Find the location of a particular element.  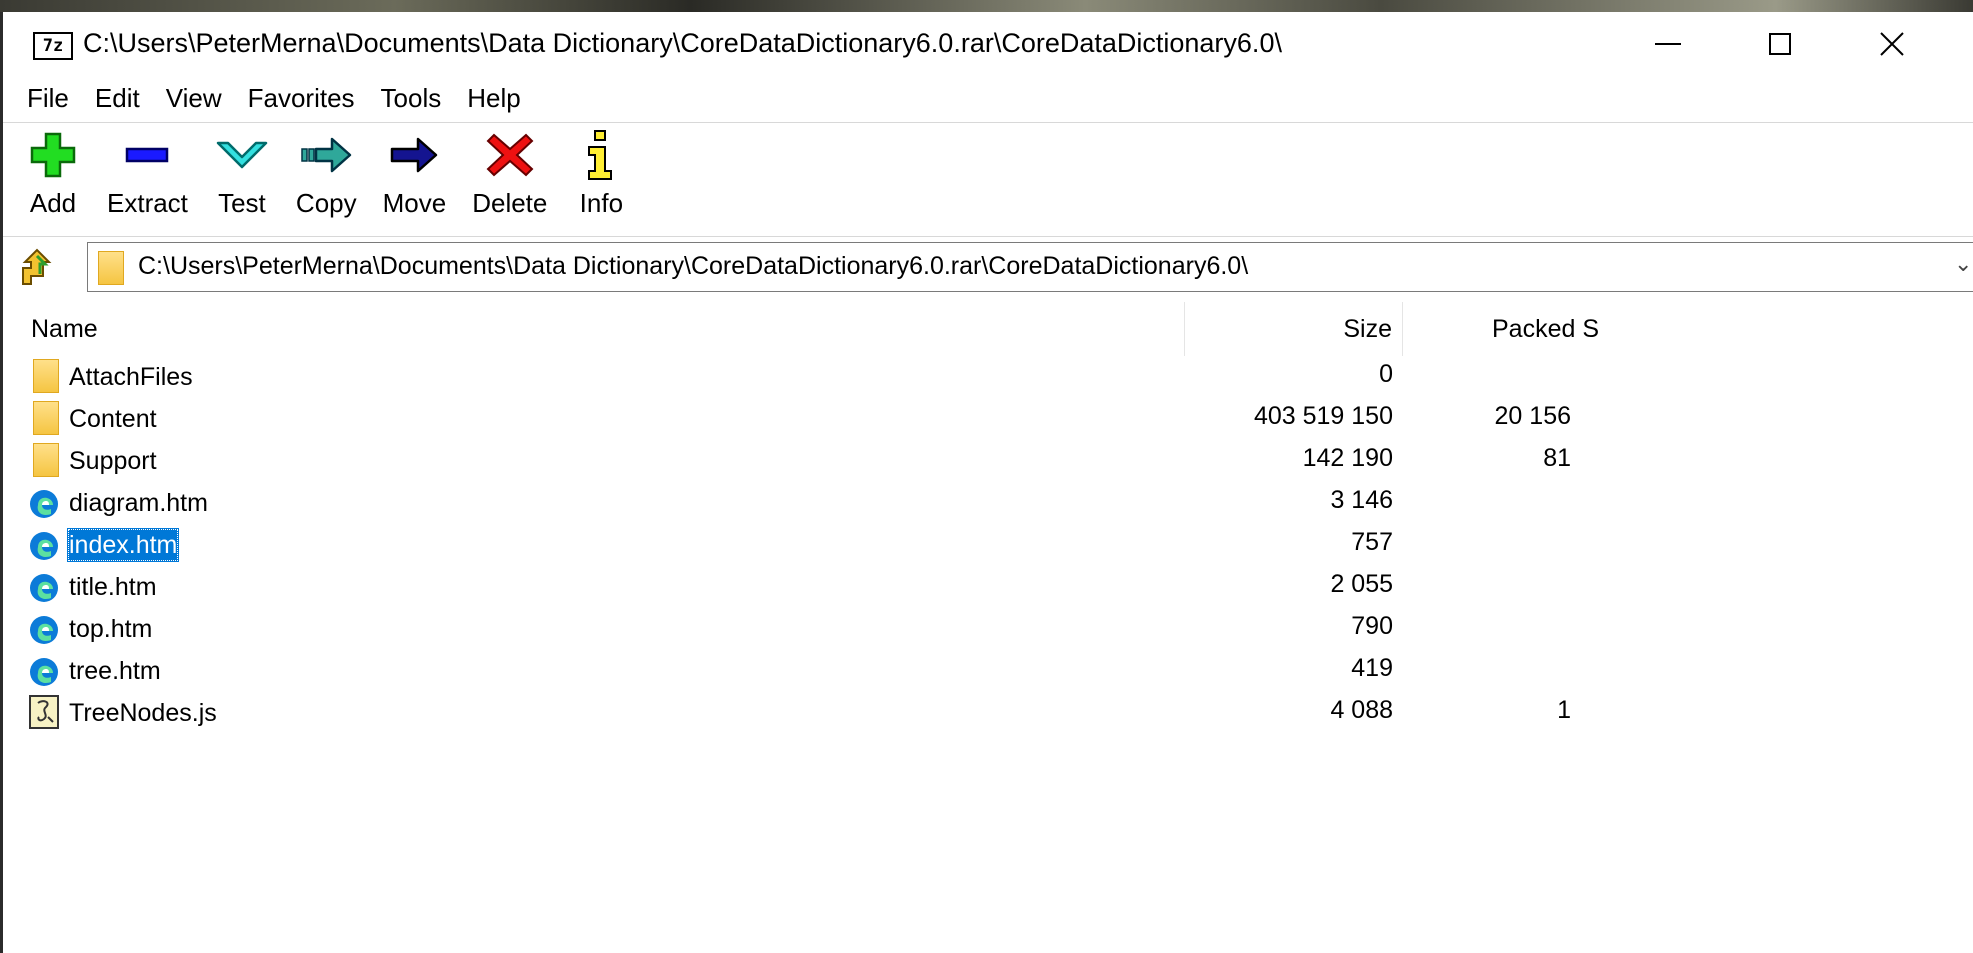

list-item-selected: index.htm 757 is located at coordinates (988, 545).